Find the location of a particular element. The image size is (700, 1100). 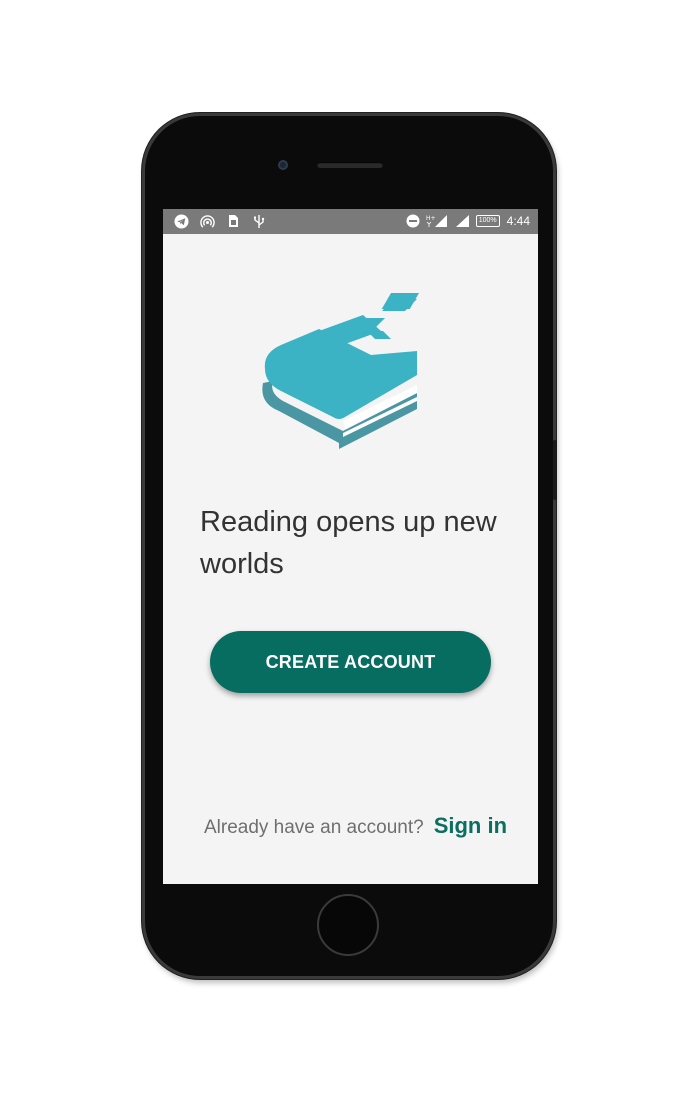

earpiece-speaker is located at coordinates (350, 165).